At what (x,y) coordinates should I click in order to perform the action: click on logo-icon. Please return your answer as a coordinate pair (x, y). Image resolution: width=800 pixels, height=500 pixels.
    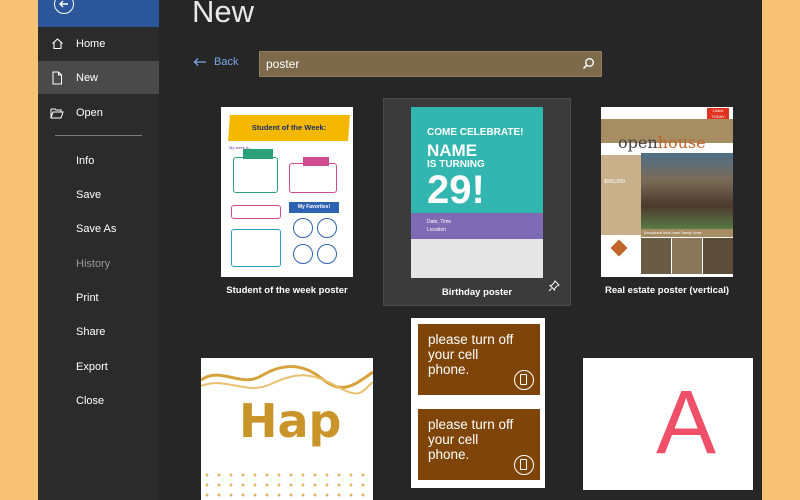
    Looking at the image, I should click on (619, 248).